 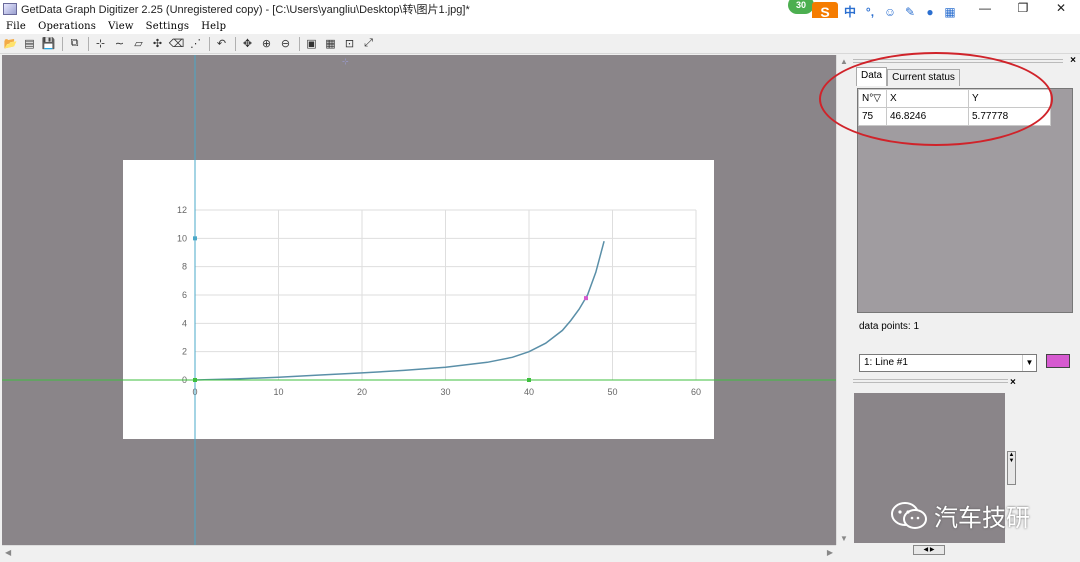 I want to click on tab-current-status: Current status, so click(x=923, y=77).